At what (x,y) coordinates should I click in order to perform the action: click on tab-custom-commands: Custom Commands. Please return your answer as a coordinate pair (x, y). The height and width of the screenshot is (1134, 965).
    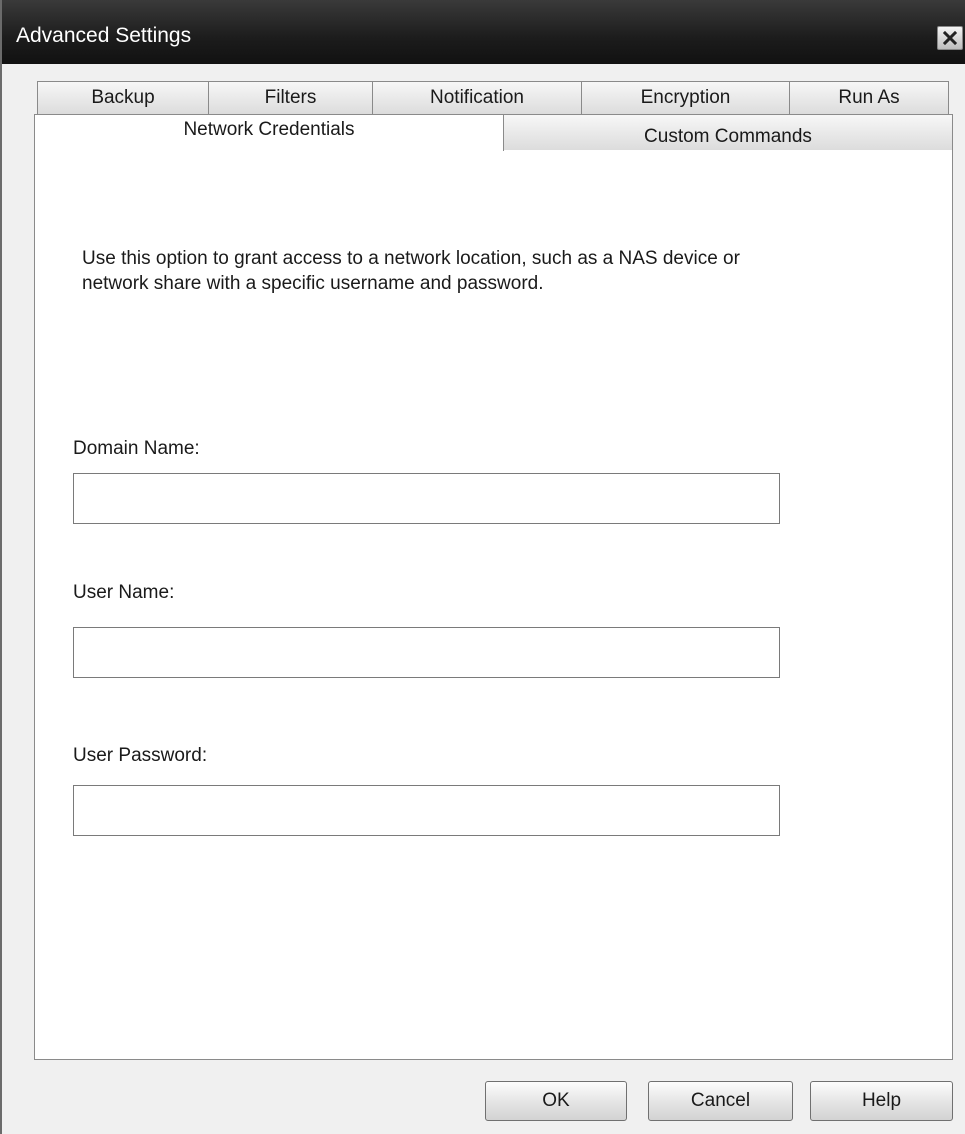
    Looking at the image, I should click on (728, 132).